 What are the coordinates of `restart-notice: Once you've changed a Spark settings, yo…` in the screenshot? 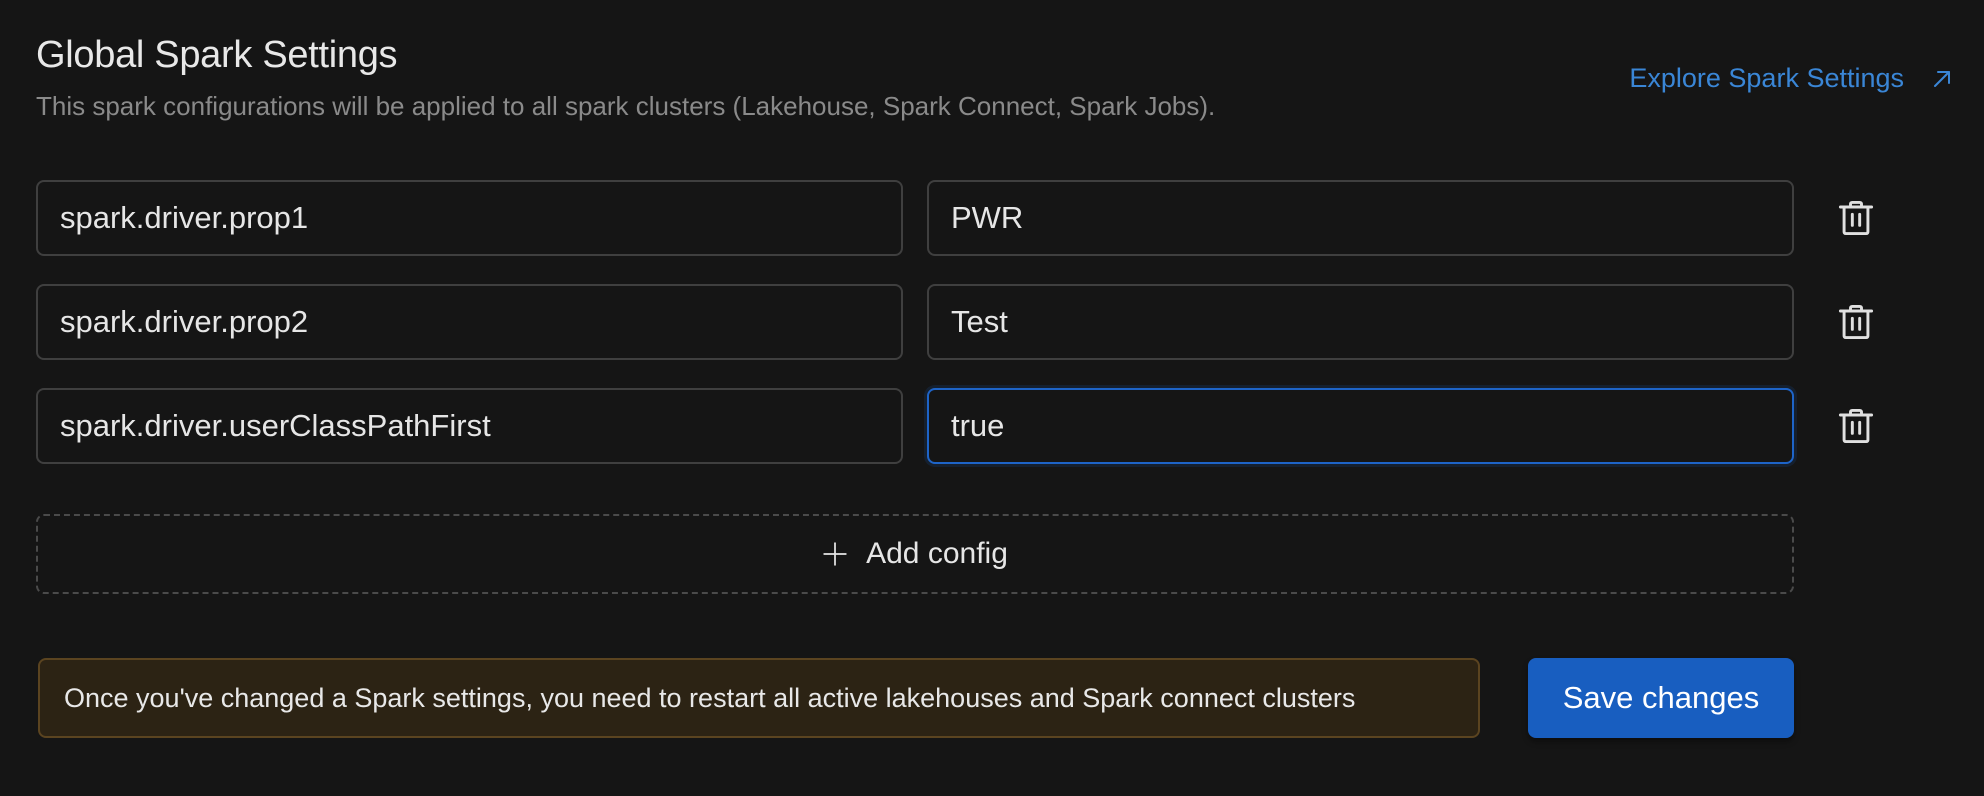 It's located at (759, 698).